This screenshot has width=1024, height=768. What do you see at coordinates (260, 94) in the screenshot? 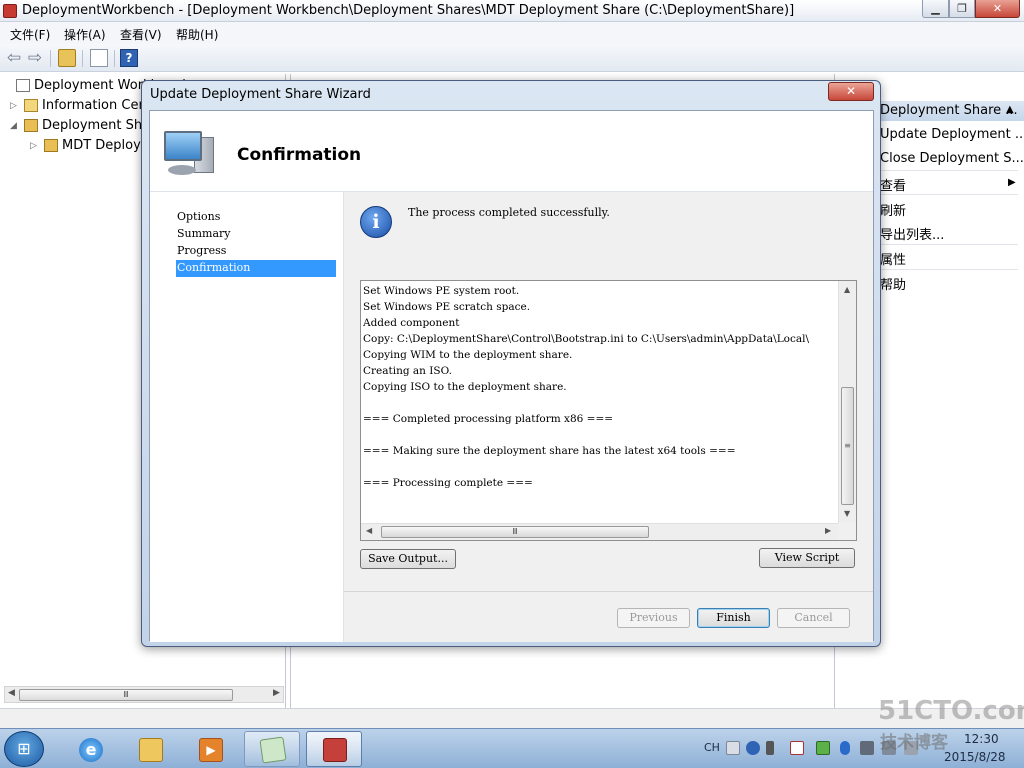
I see `wizard-title: Update Deployment Share Wizard` at bounding box center [260, 94].